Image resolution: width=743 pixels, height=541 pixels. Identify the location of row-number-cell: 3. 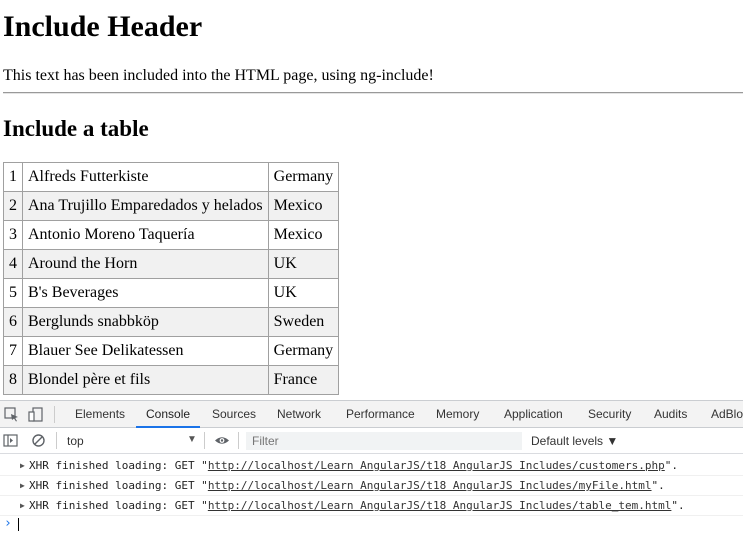
(13, 235).